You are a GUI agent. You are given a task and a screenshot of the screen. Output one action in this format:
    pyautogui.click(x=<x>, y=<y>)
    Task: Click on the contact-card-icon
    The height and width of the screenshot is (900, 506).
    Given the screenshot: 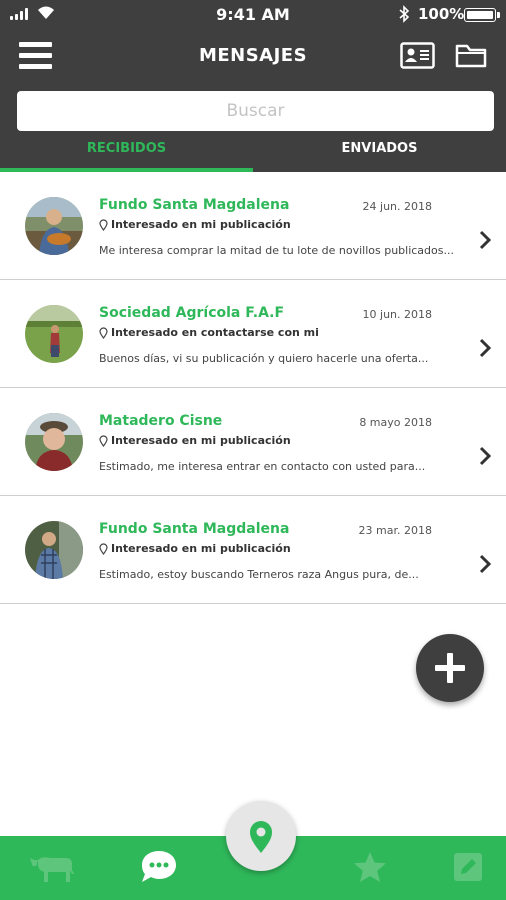 What is the action you would take?
    pyautogui.click(x=417, y=55)
    